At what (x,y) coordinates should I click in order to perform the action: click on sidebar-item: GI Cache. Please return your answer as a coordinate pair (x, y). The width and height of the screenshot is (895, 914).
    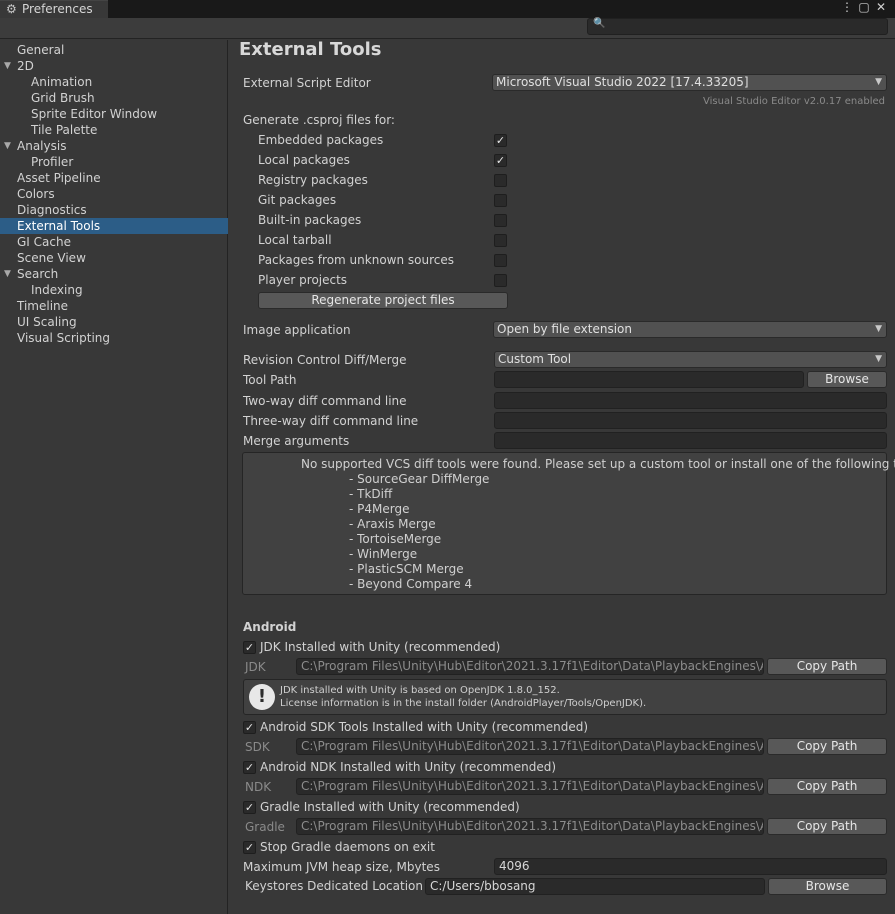
    Looking at the image, I should click on (114, 242).